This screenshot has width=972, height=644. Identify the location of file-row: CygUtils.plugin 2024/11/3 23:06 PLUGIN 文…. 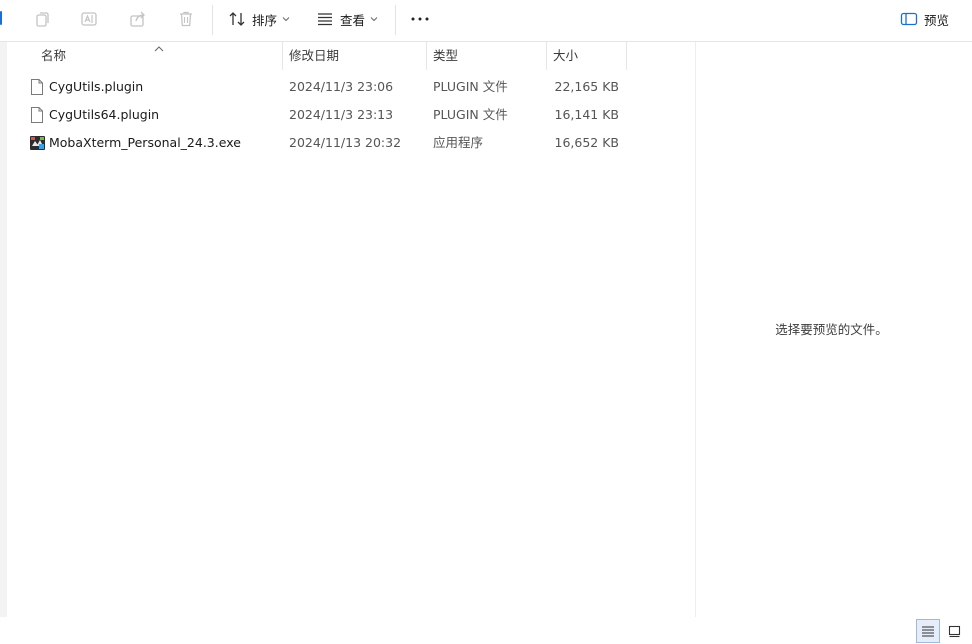
(317, 87).